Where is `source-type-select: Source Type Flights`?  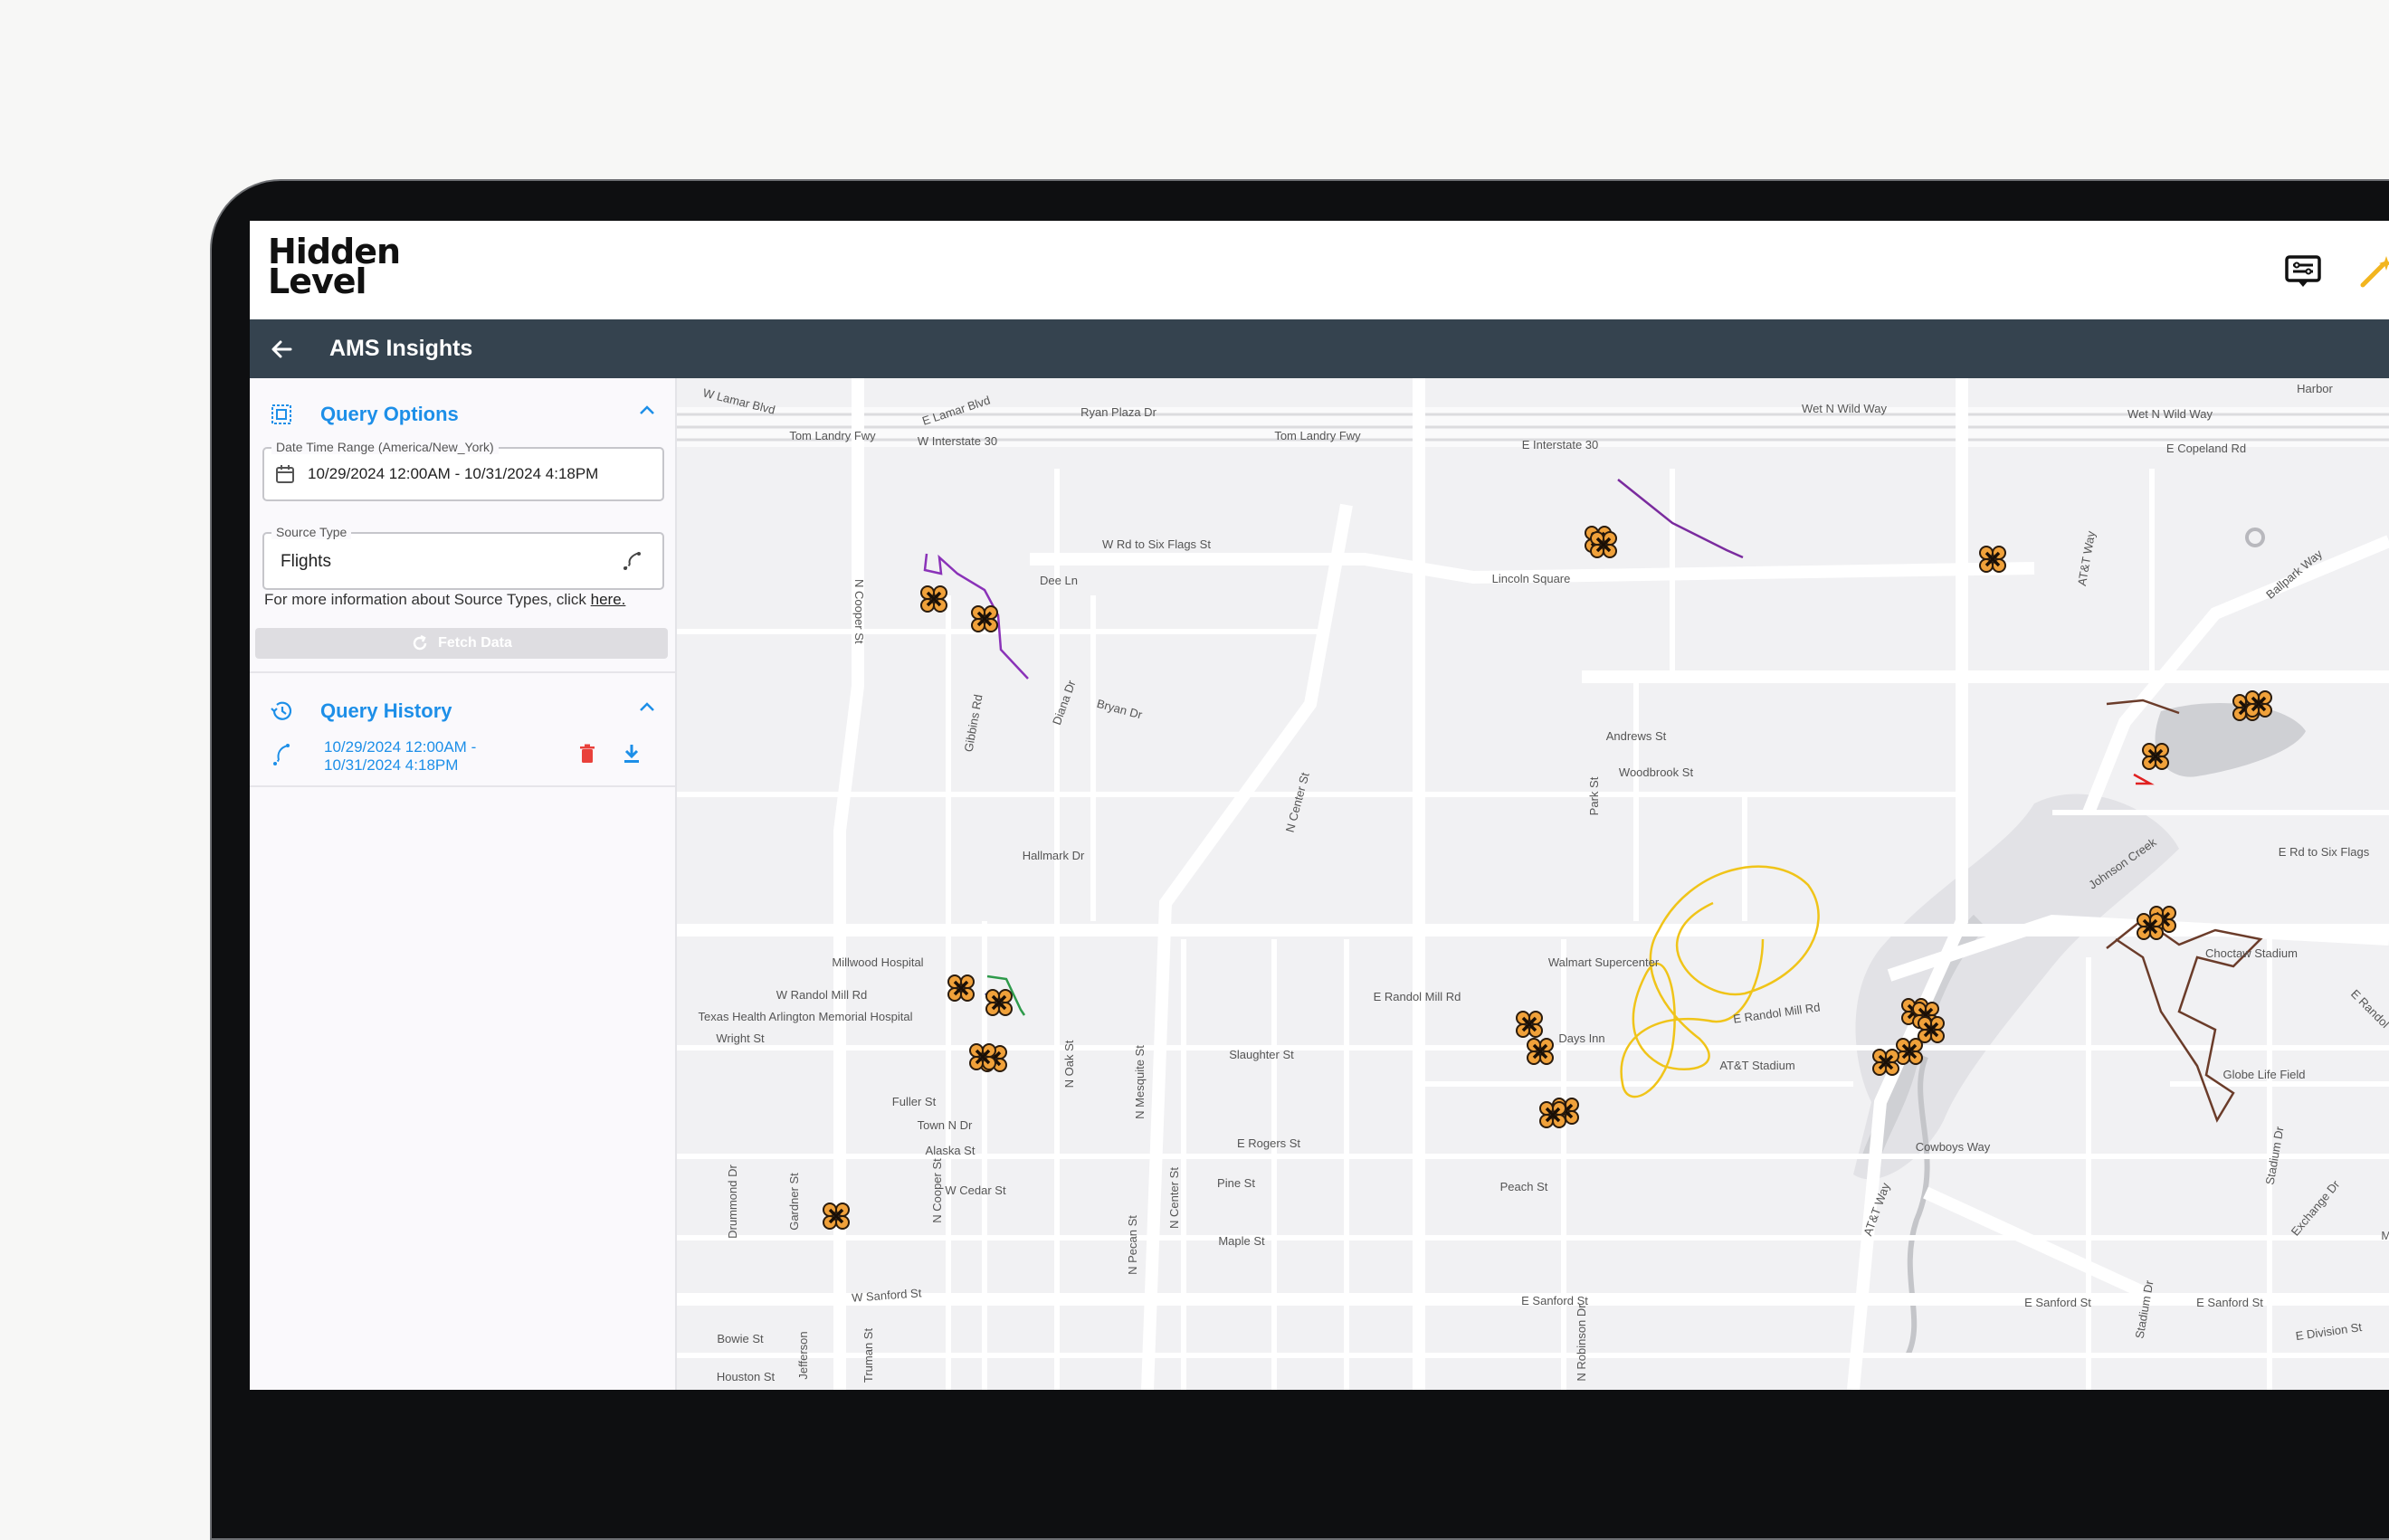
source-type-select: Source Type Flights is located at coordinates (463, 561).